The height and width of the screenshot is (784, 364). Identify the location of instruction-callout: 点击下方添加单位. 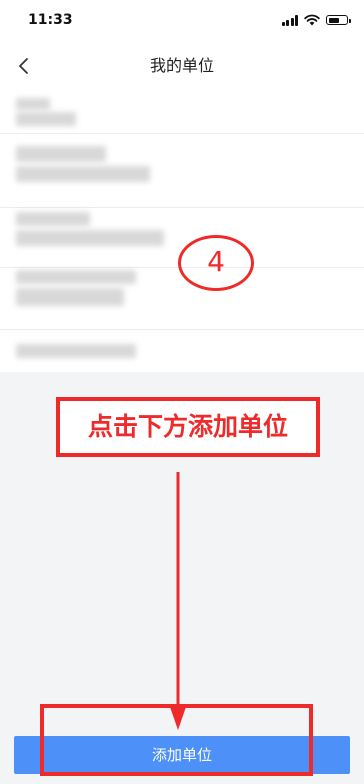
(188, 427).